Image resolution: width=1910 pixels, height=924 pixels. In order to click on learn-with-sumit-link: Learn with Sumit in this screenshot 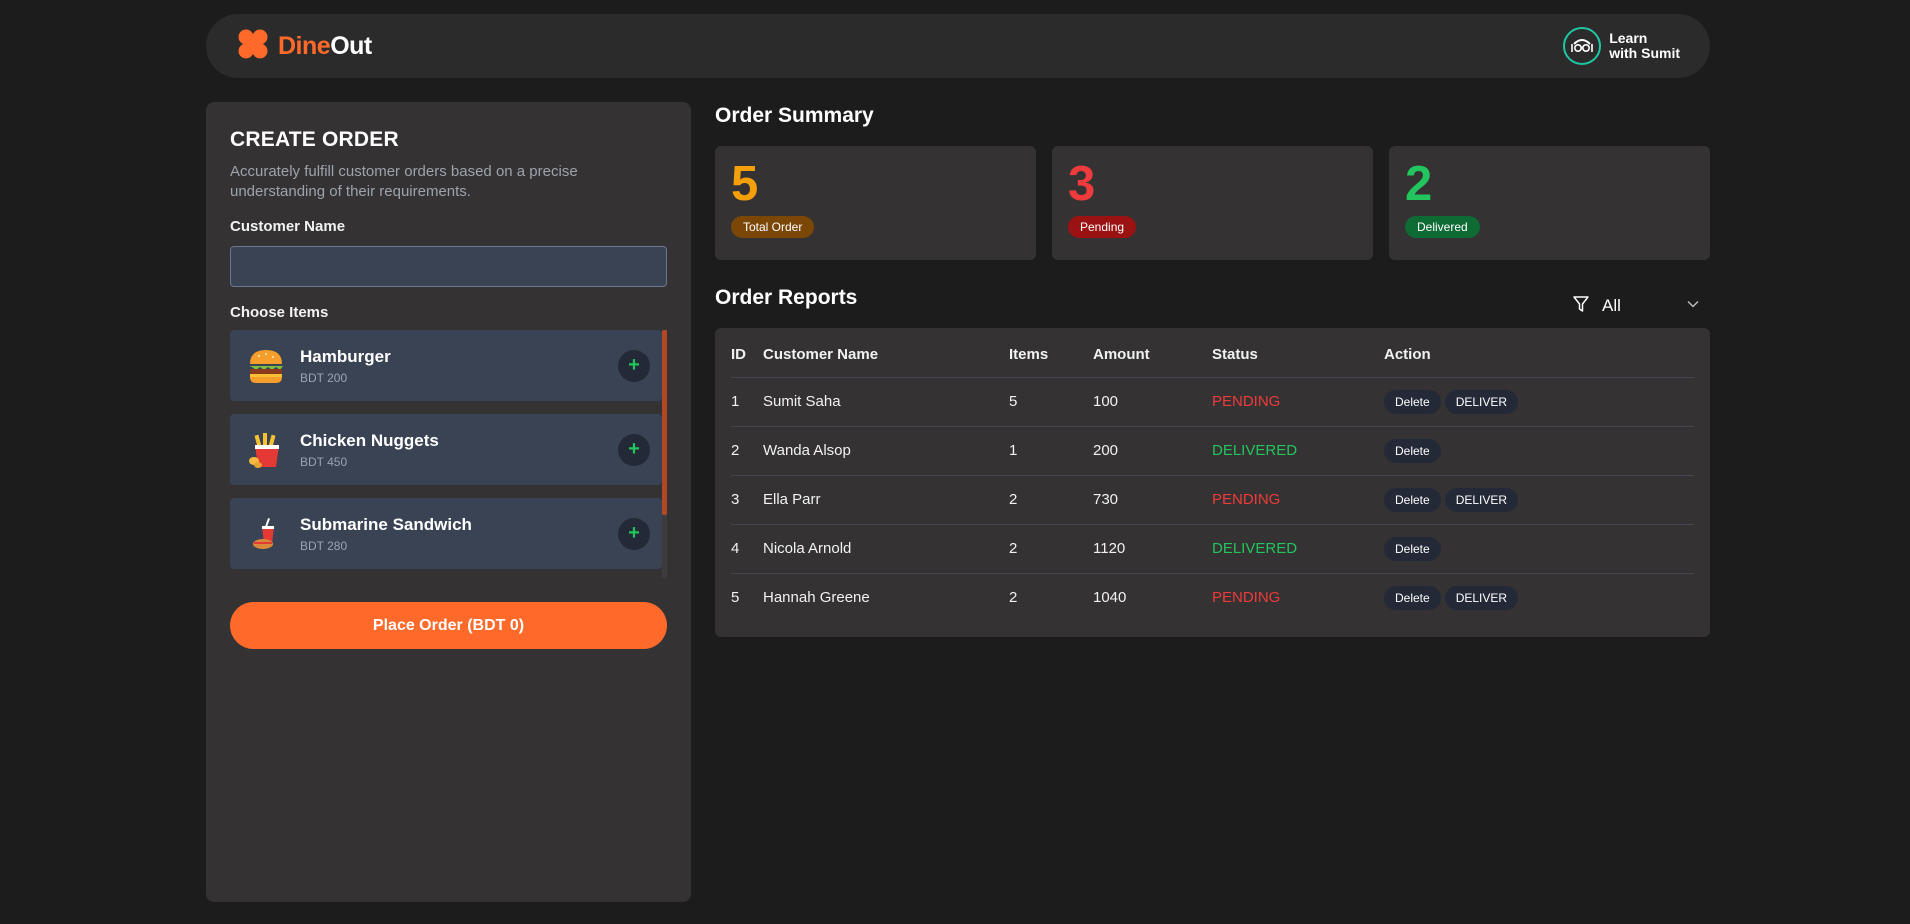, I will do `click(1621, 46)`.